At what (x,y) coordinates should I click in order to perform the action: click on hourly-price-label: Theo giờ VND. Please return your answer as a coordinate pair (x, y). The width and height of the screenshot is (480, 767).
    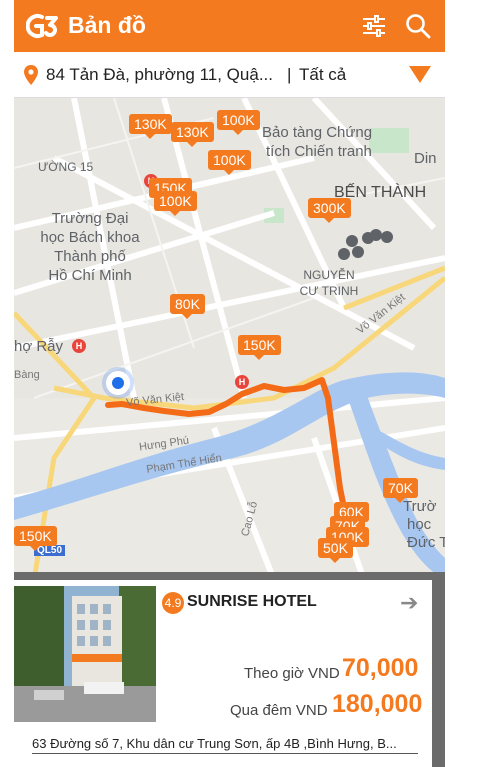
    Looking at the image, I should click on (292, 673).